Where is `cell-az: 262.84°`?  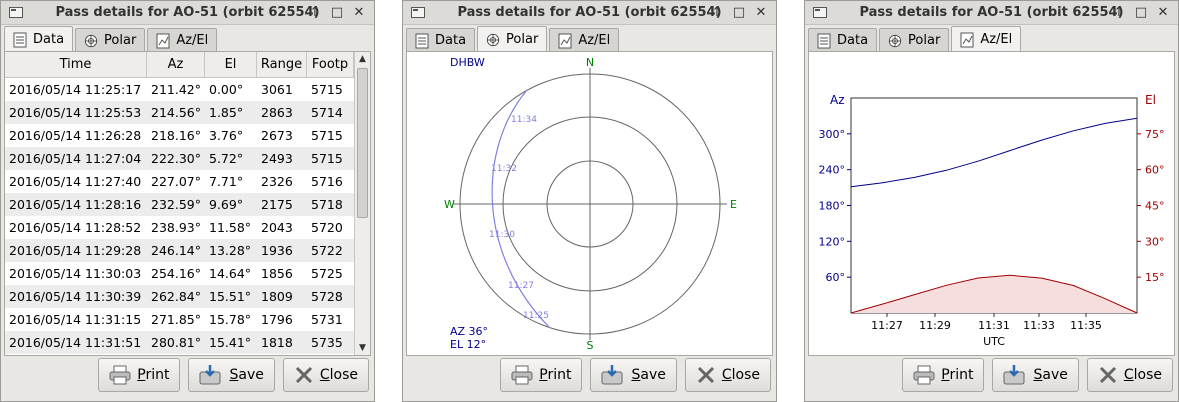
cell-az: 262.84° is located at coordinates (176, 296).